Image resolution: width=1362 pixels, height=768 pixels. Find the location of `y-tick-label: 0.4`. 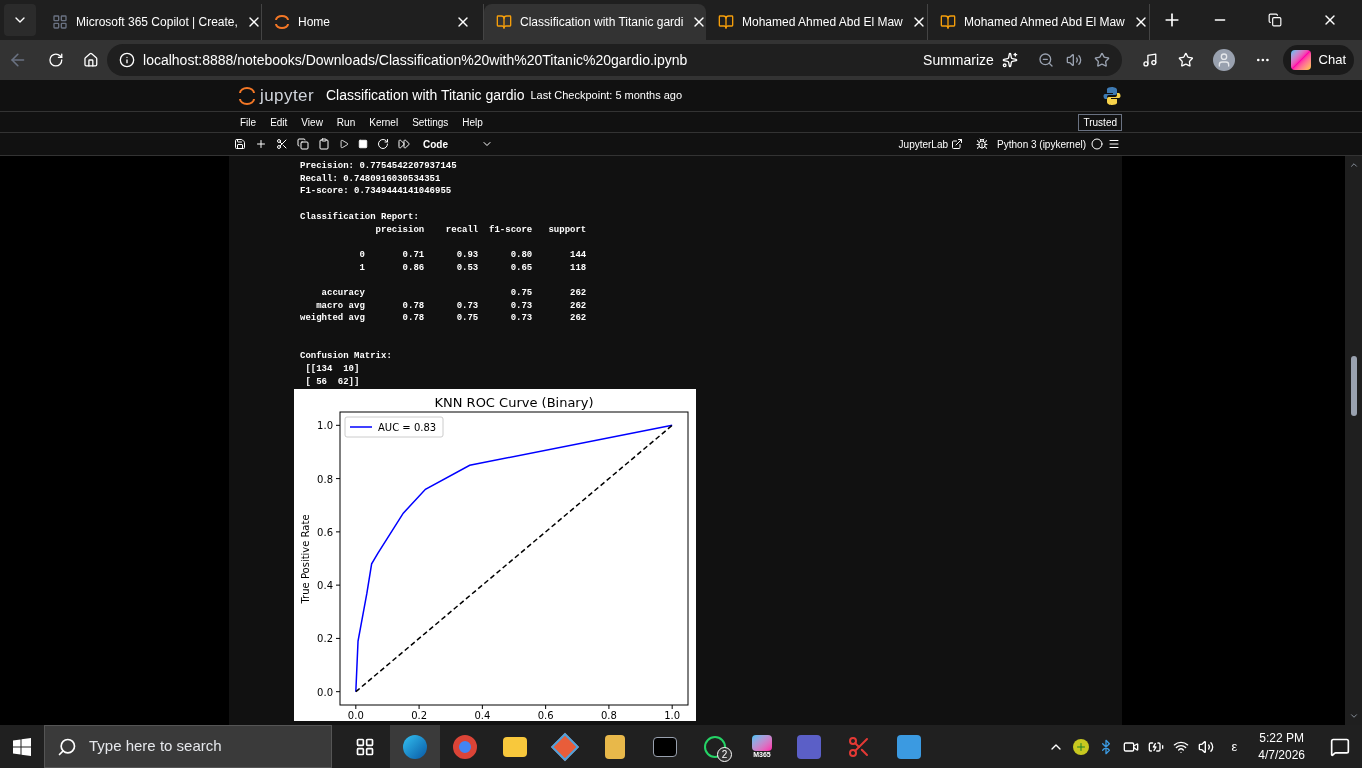

y-tick-label: 0.4 is located at coordinates (325, 586).